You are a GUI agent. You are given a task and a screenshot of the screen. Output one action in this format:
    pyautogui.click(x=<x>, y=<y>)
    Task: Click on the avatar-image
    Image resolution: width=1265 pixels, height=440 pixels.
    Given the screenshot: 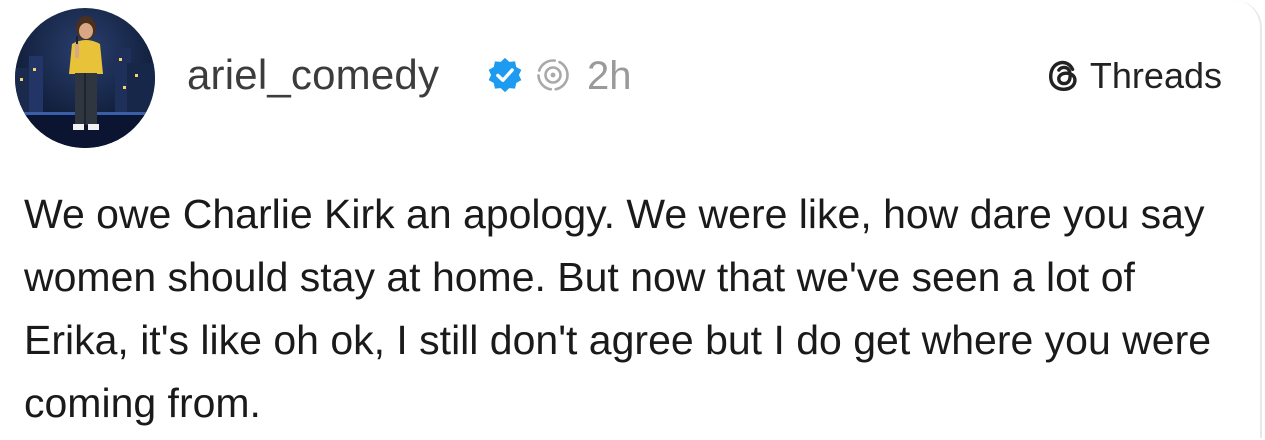 What is the action you would take?
    pyautogui.click(x=85, y=78)
    